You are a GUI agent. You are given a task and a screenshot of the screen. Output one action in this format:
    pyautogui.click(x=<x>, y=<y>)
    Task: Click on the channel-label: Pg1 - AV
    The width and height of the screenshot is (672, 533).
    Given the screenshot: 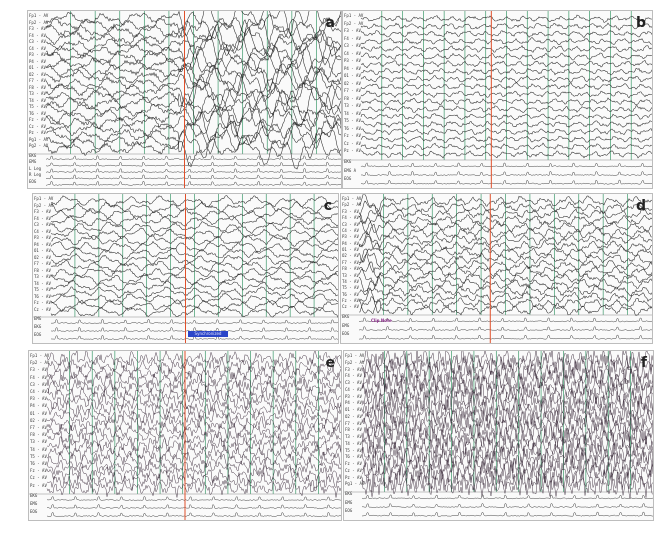 What is the action you would take?
    pyautogui.click(x=355, y=484)
    